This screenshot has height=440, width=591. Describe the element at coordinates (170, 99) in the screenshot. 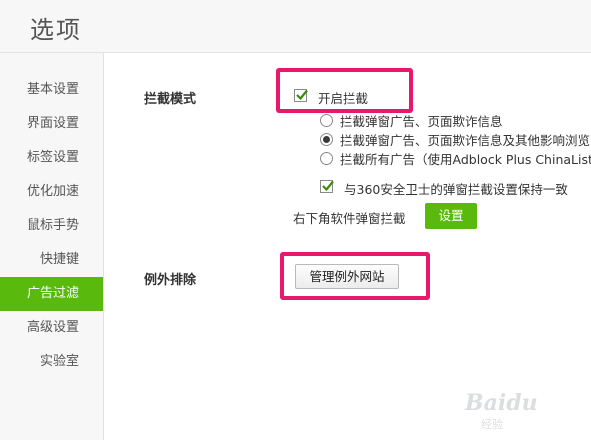

I see `block-mode-label: 拦截模式` at that location.